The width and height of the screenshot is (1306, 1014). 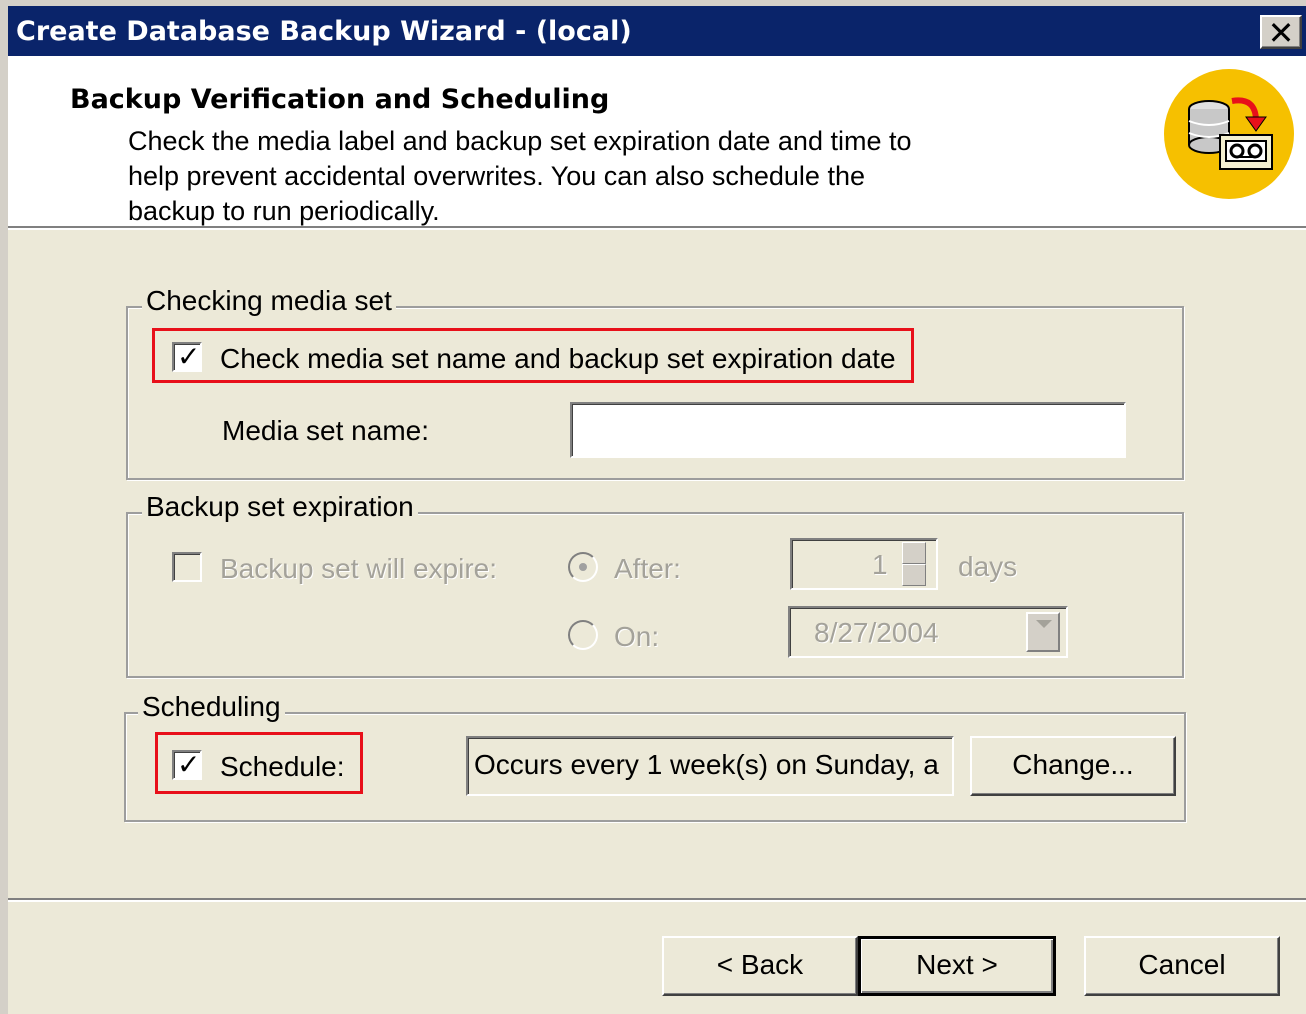 What do you see at coordinates (848, 430) in the screenshot?
I see `media-set-name-input` at bounding box center [848, 430].